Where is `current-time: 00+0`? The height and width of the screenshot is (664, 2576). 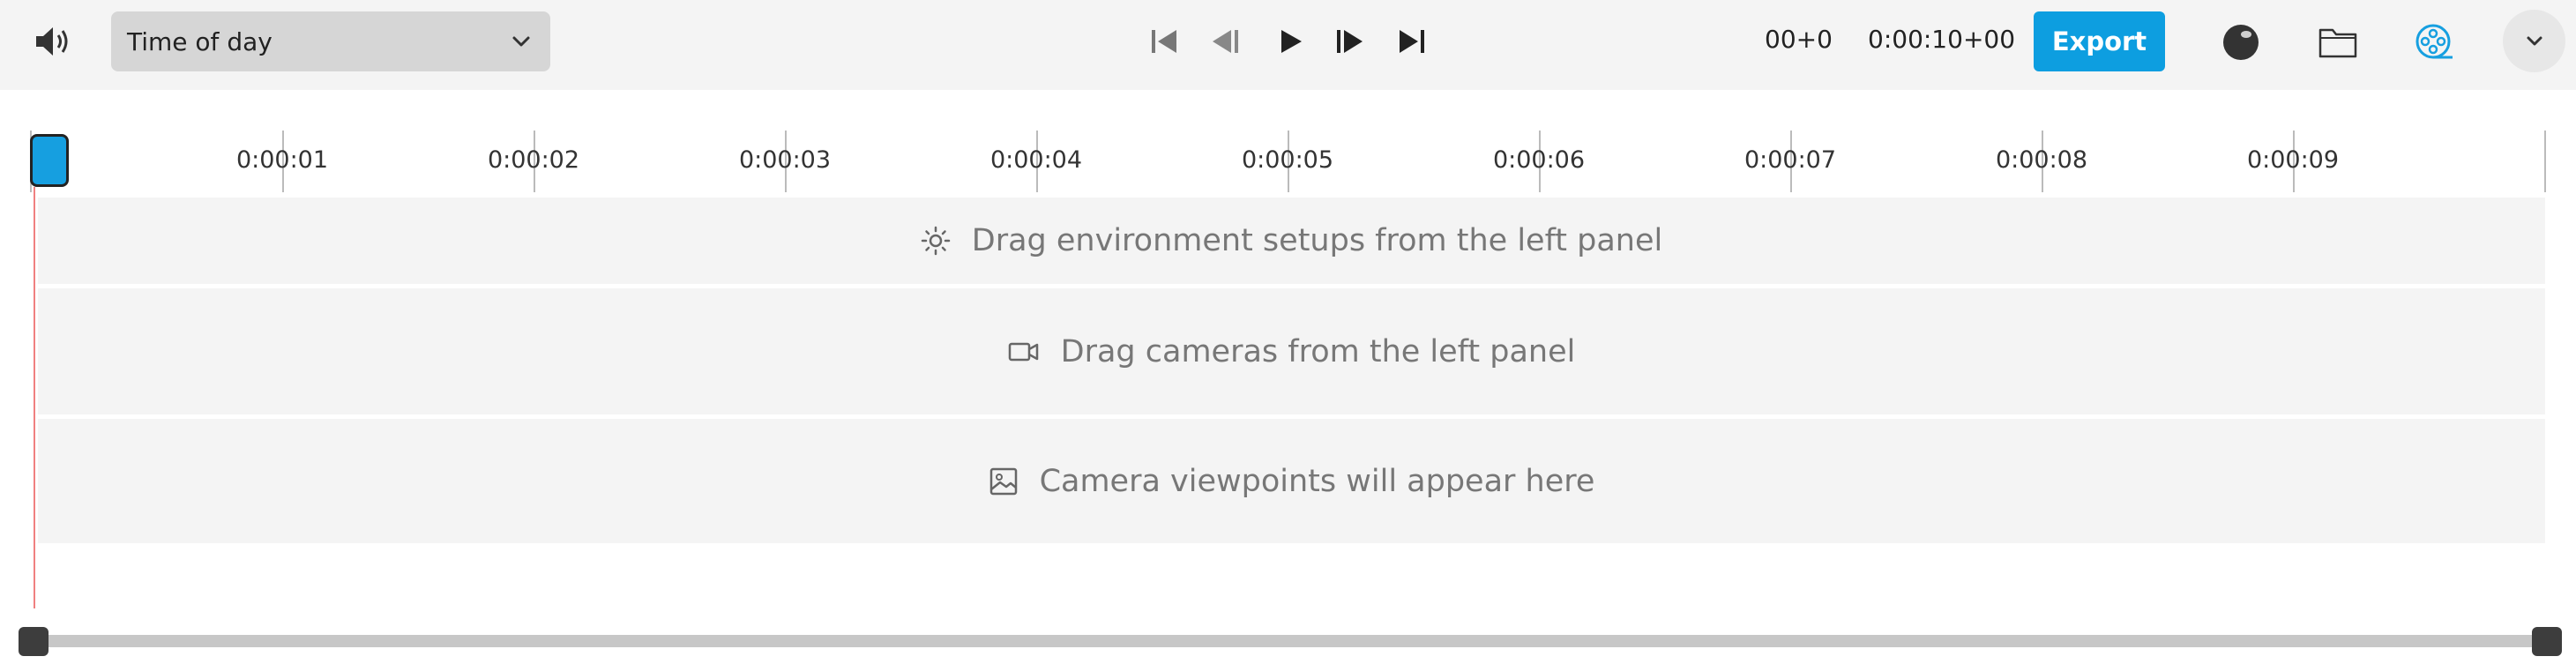
current-time: 00+0 is located at coordinates (1799, 39).